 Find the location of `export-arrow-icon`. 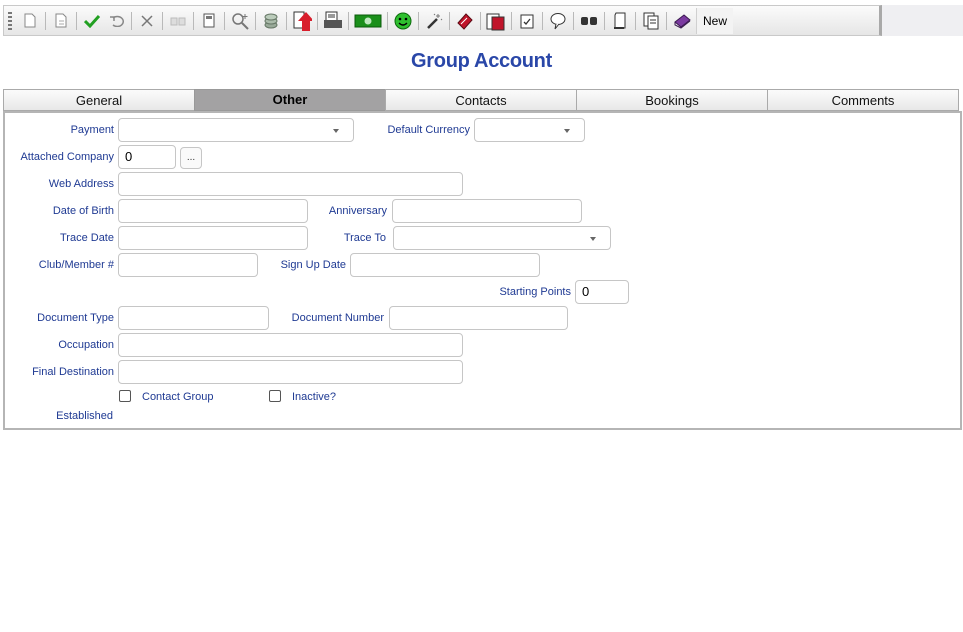

export-arrow-icon is located at coordinates (302, 21).